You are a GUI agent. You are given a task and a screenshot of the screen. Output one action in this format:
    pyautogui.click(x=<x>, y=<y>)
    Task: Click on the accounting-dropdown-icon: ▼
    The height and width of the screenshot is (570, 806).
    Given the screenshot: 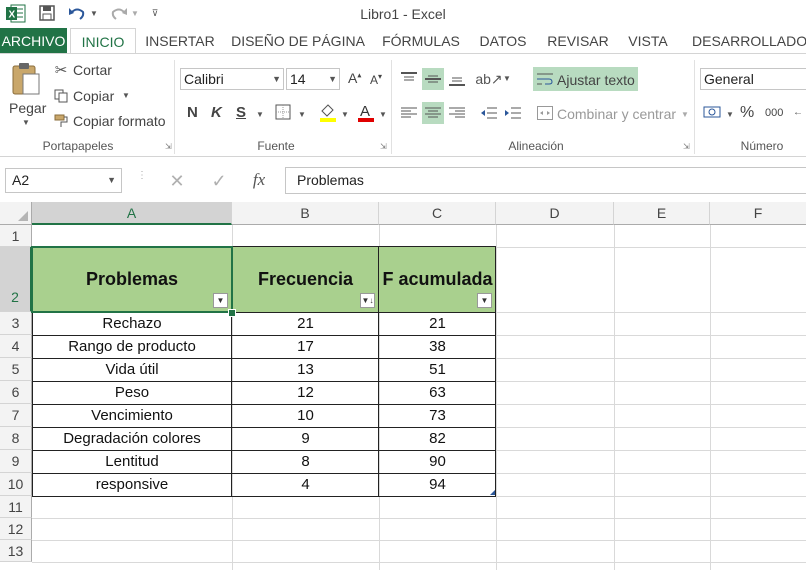 What is the action you would take?
    pyautogui.click(x=730, y=114)
    